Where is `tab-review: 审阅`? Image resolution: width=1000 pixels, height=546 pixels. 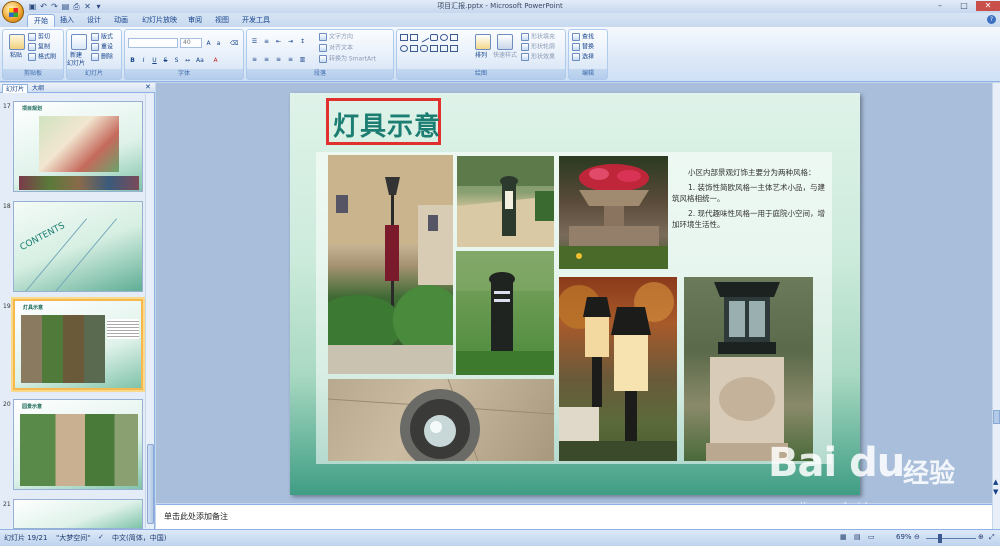 tab-review: 审阅 is located at coordinates (195, 20).